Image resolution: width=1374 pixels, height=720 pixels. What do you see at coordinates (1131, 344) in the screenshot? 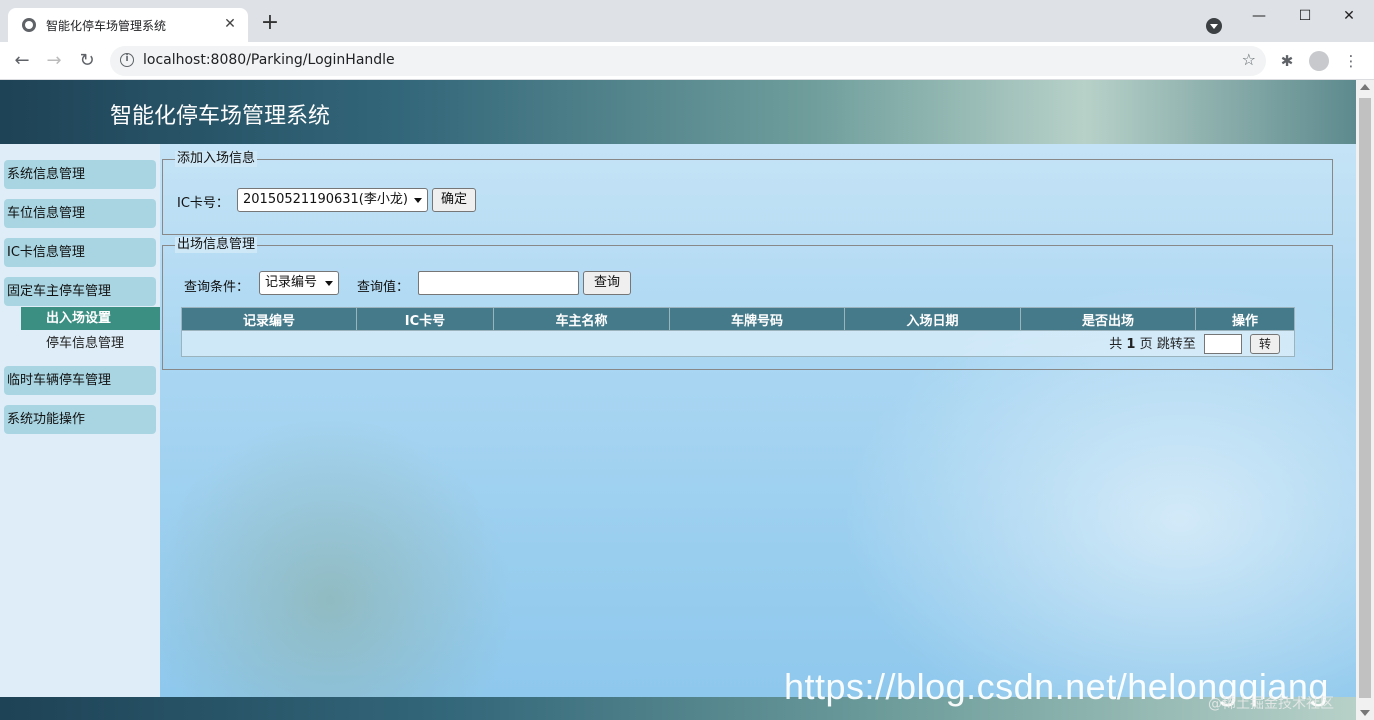
I see `pager-total-pages: 1` at bounding box center [1131, 344].